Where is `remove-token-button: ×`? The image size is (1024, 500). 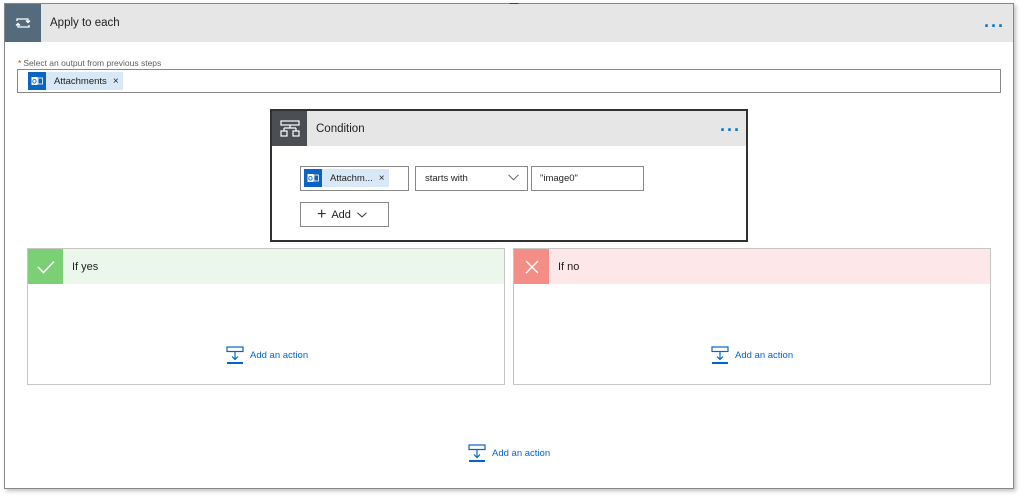 remove-token-button: × is located at coordinates (118, 81).